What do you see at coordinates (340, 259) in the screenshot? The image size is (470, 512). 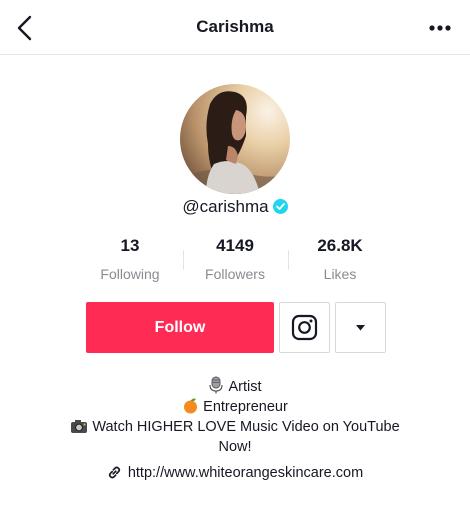 I see `stat-likes: 26.8K Likes` at bounding box center [340, 259].